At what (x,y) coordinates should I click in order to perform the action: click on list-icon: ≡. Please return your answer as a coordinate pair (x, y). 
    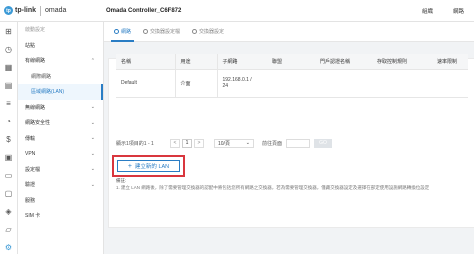
    Looking at the image, I should click on (8, 103).